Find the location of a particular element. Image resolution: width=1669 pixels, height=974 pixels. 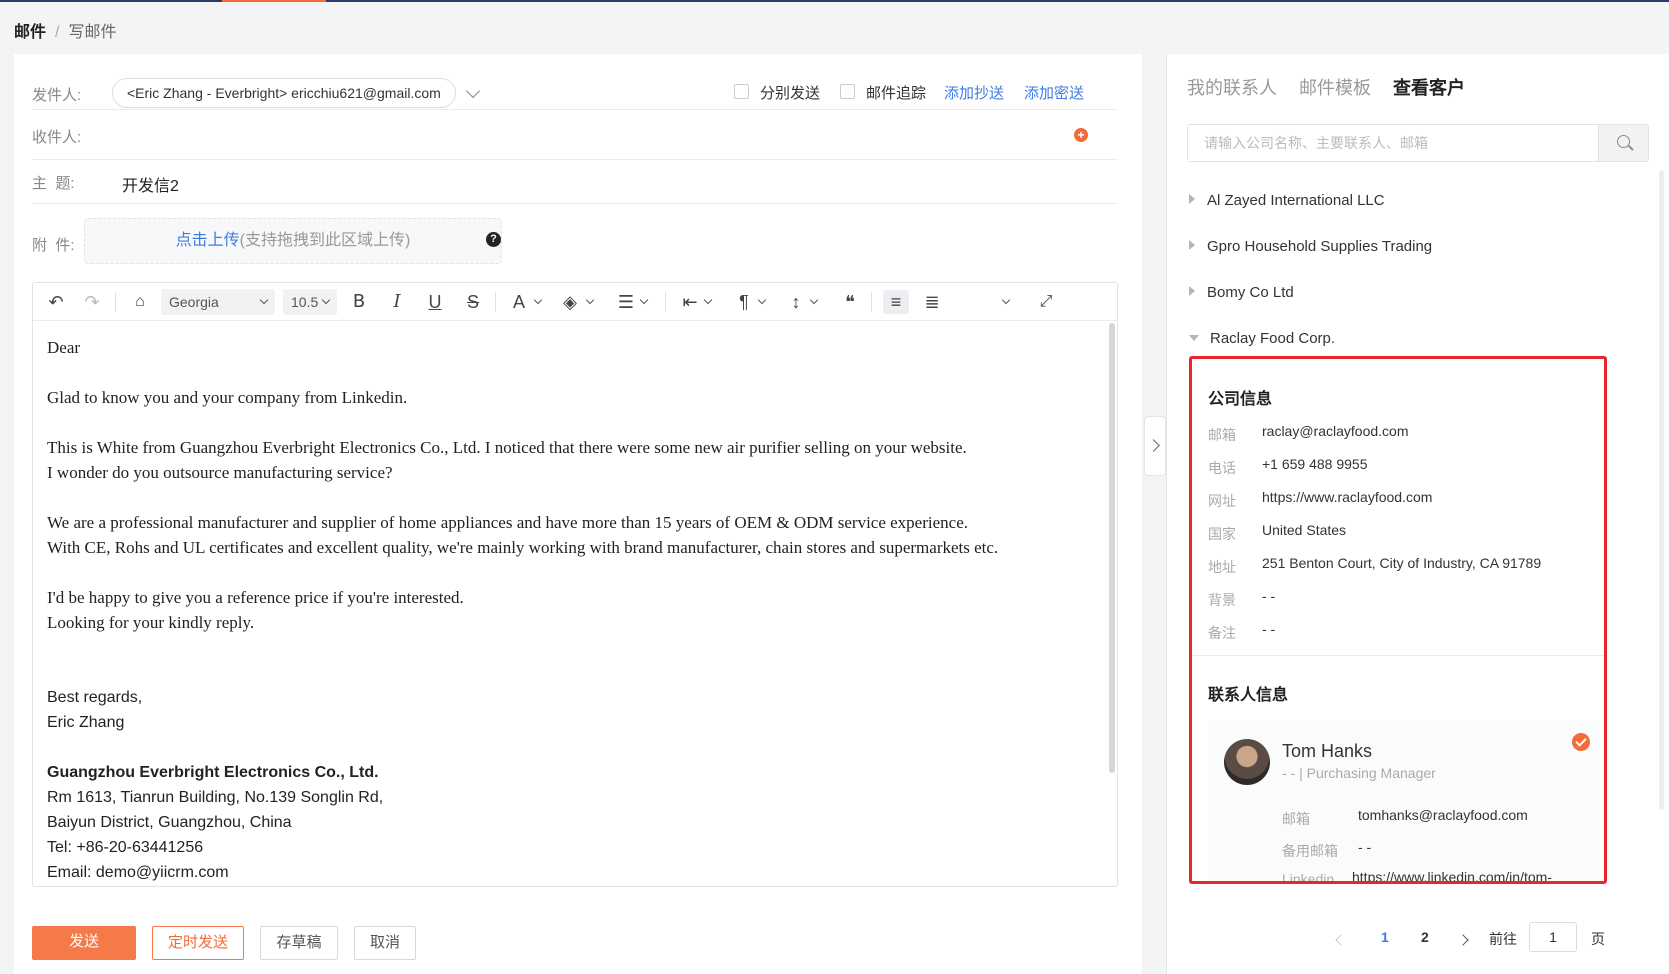

help-icon: ? is located at coordinates (493, 239).